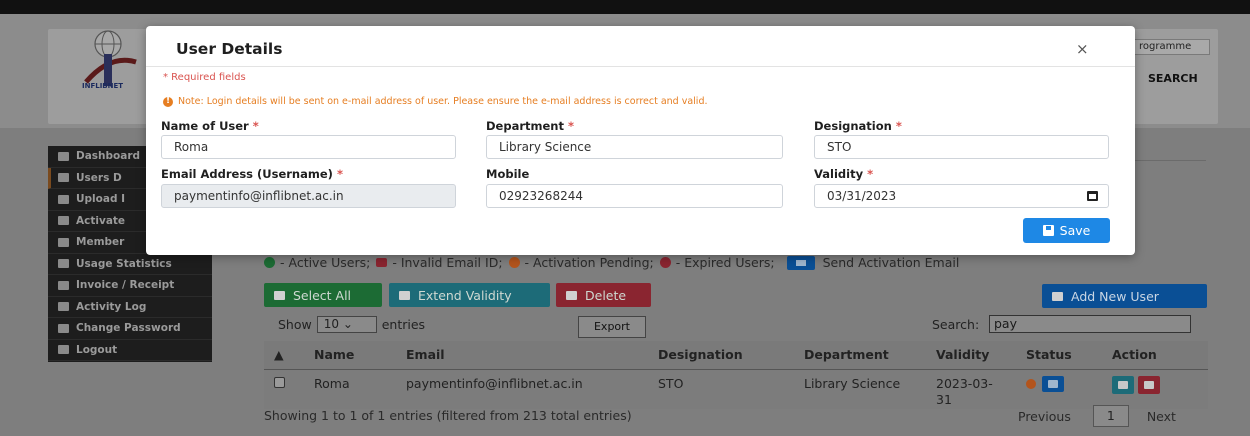 Image resolution: width=1250 pixels, height=436 pixels. What do you see at coordinates (1123, 384) in the screenshot?
I see `edit-user-button` at bounding box center [1123, 384].